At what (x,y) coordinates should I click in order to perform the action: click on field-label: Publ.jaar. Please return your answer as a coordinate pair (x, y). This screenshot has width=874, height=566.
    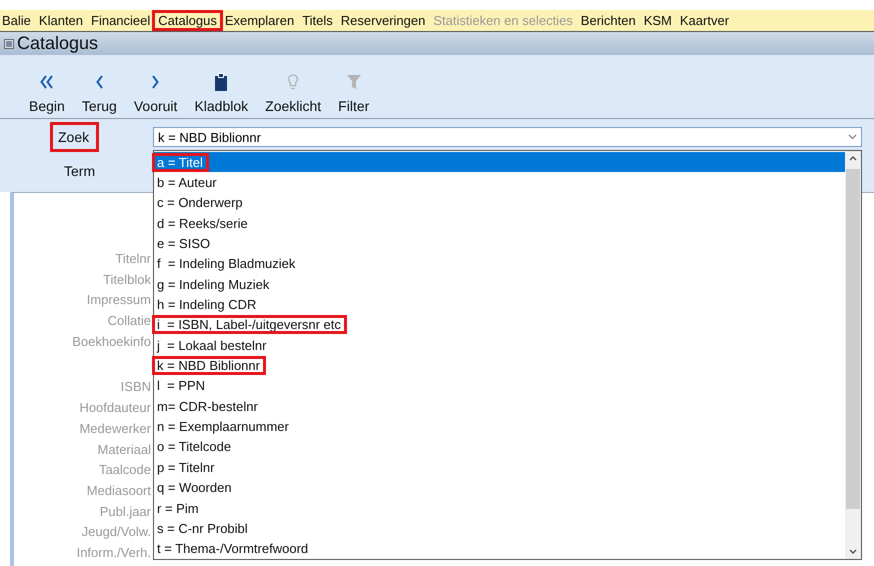
    Looking at the image, I should click on (125, 511).